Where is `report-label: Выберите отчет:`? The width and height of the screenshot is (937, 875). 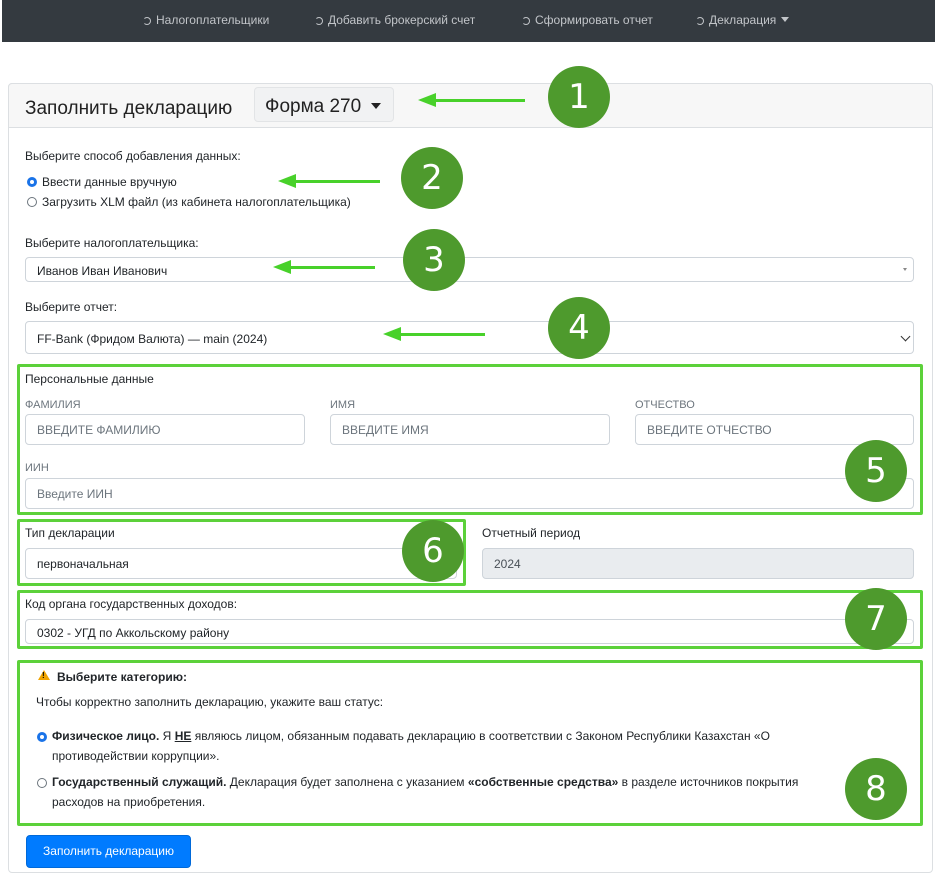 report-label: Выберите отчет: is located at coordinates (71, 307).